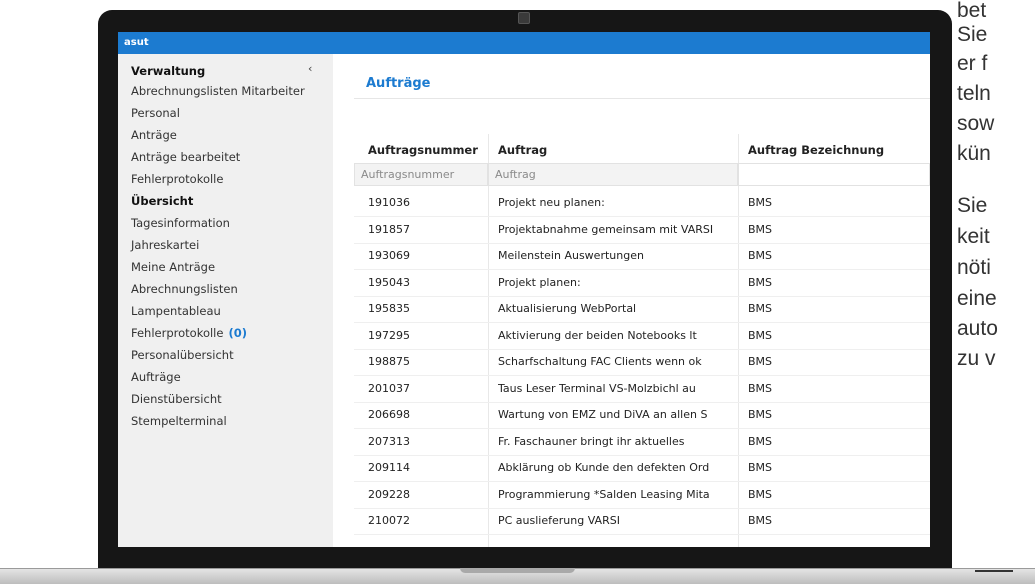 The image size is (1035, 584). Describe the element at coordinates (973, 236) in the screenshot. I see `side-text-line: keit` at that location.